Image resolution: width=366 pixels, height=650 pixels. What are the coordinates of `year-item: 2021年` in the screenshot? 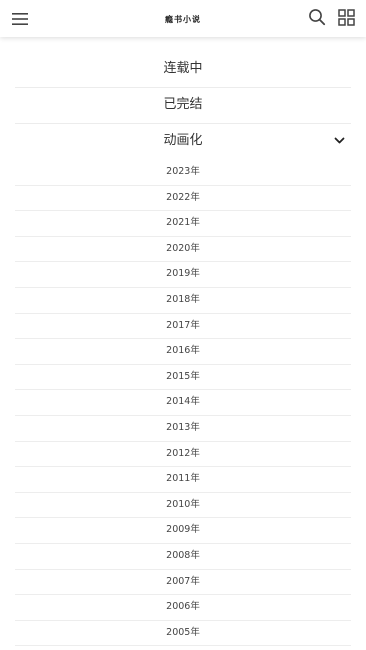 It's located at (183, 224).